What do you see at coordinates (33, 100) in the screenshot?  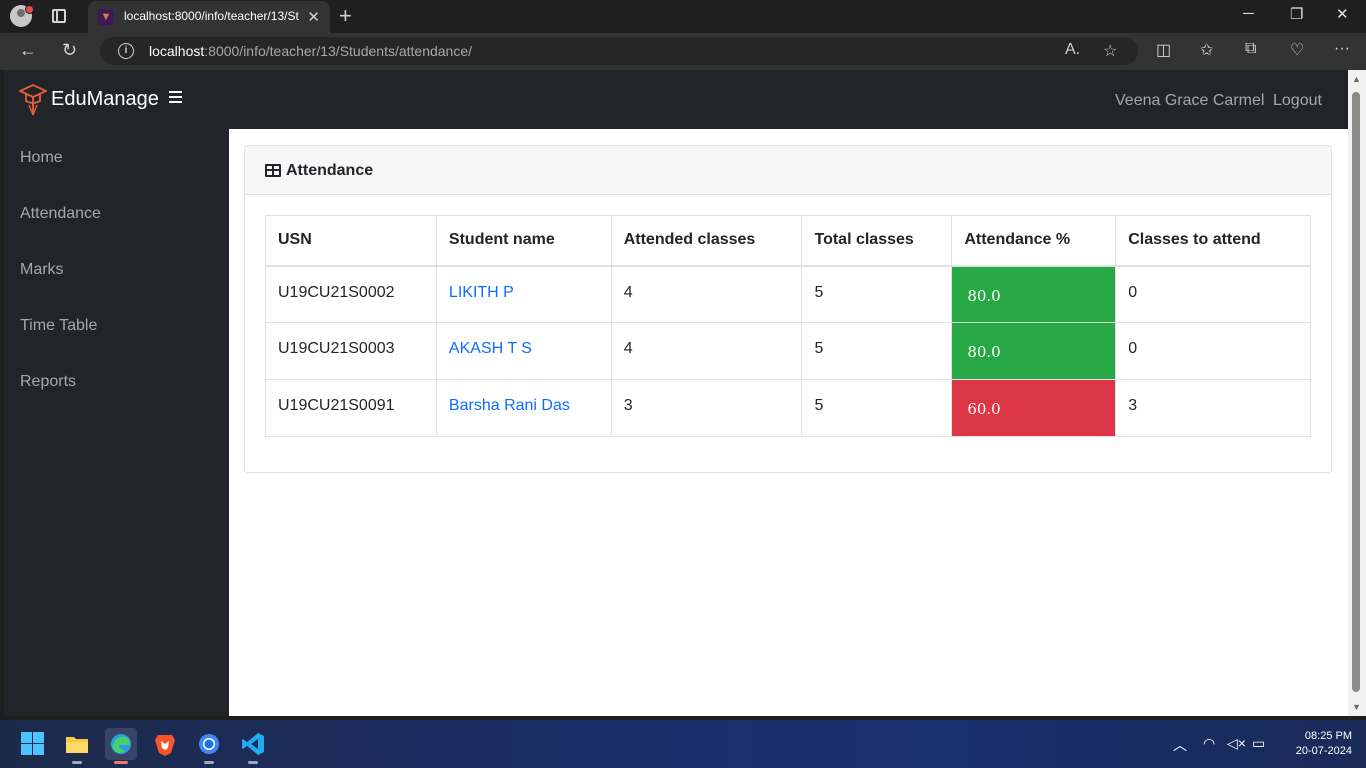 I see `graduation-cap-logo-icon` at bounding box center [33, 100].